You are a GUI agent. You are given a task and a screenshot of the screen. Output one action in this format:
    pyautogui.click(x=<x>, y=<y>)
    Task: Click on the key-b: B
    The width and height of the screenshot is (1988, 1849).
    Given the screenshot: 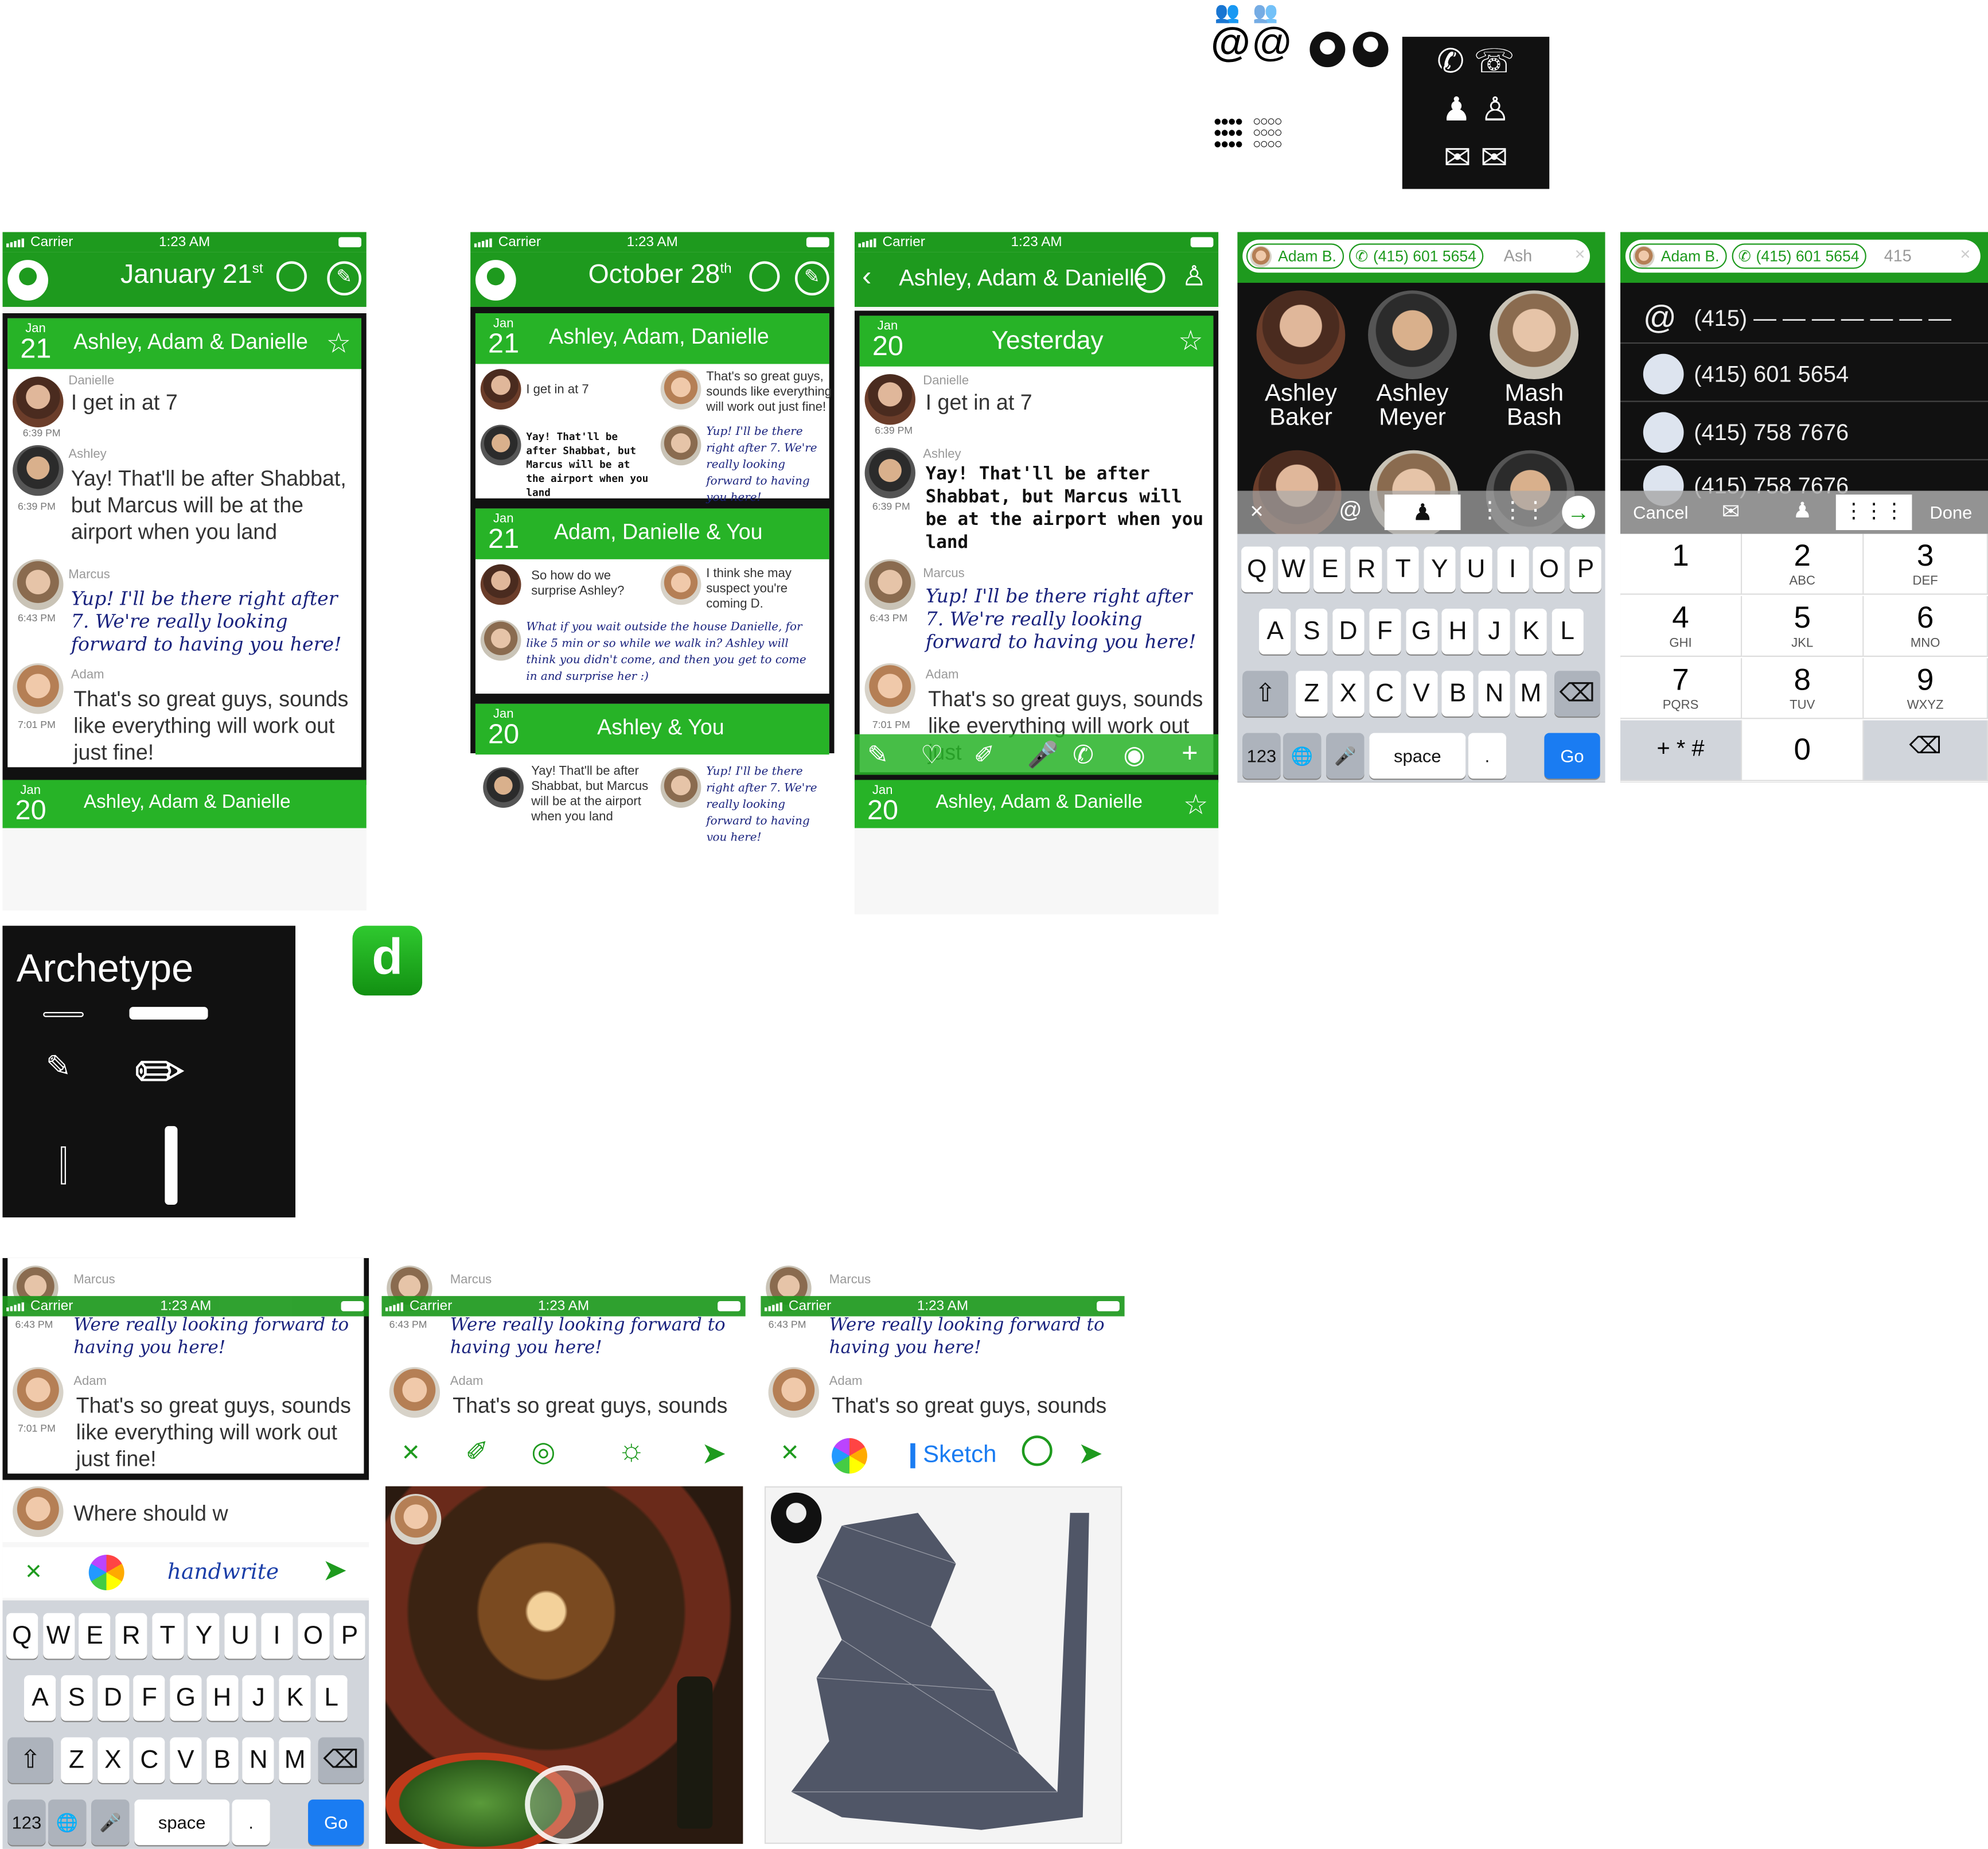 What is the action you would take?
    pyautogui.click(x=222, y=1760)
    